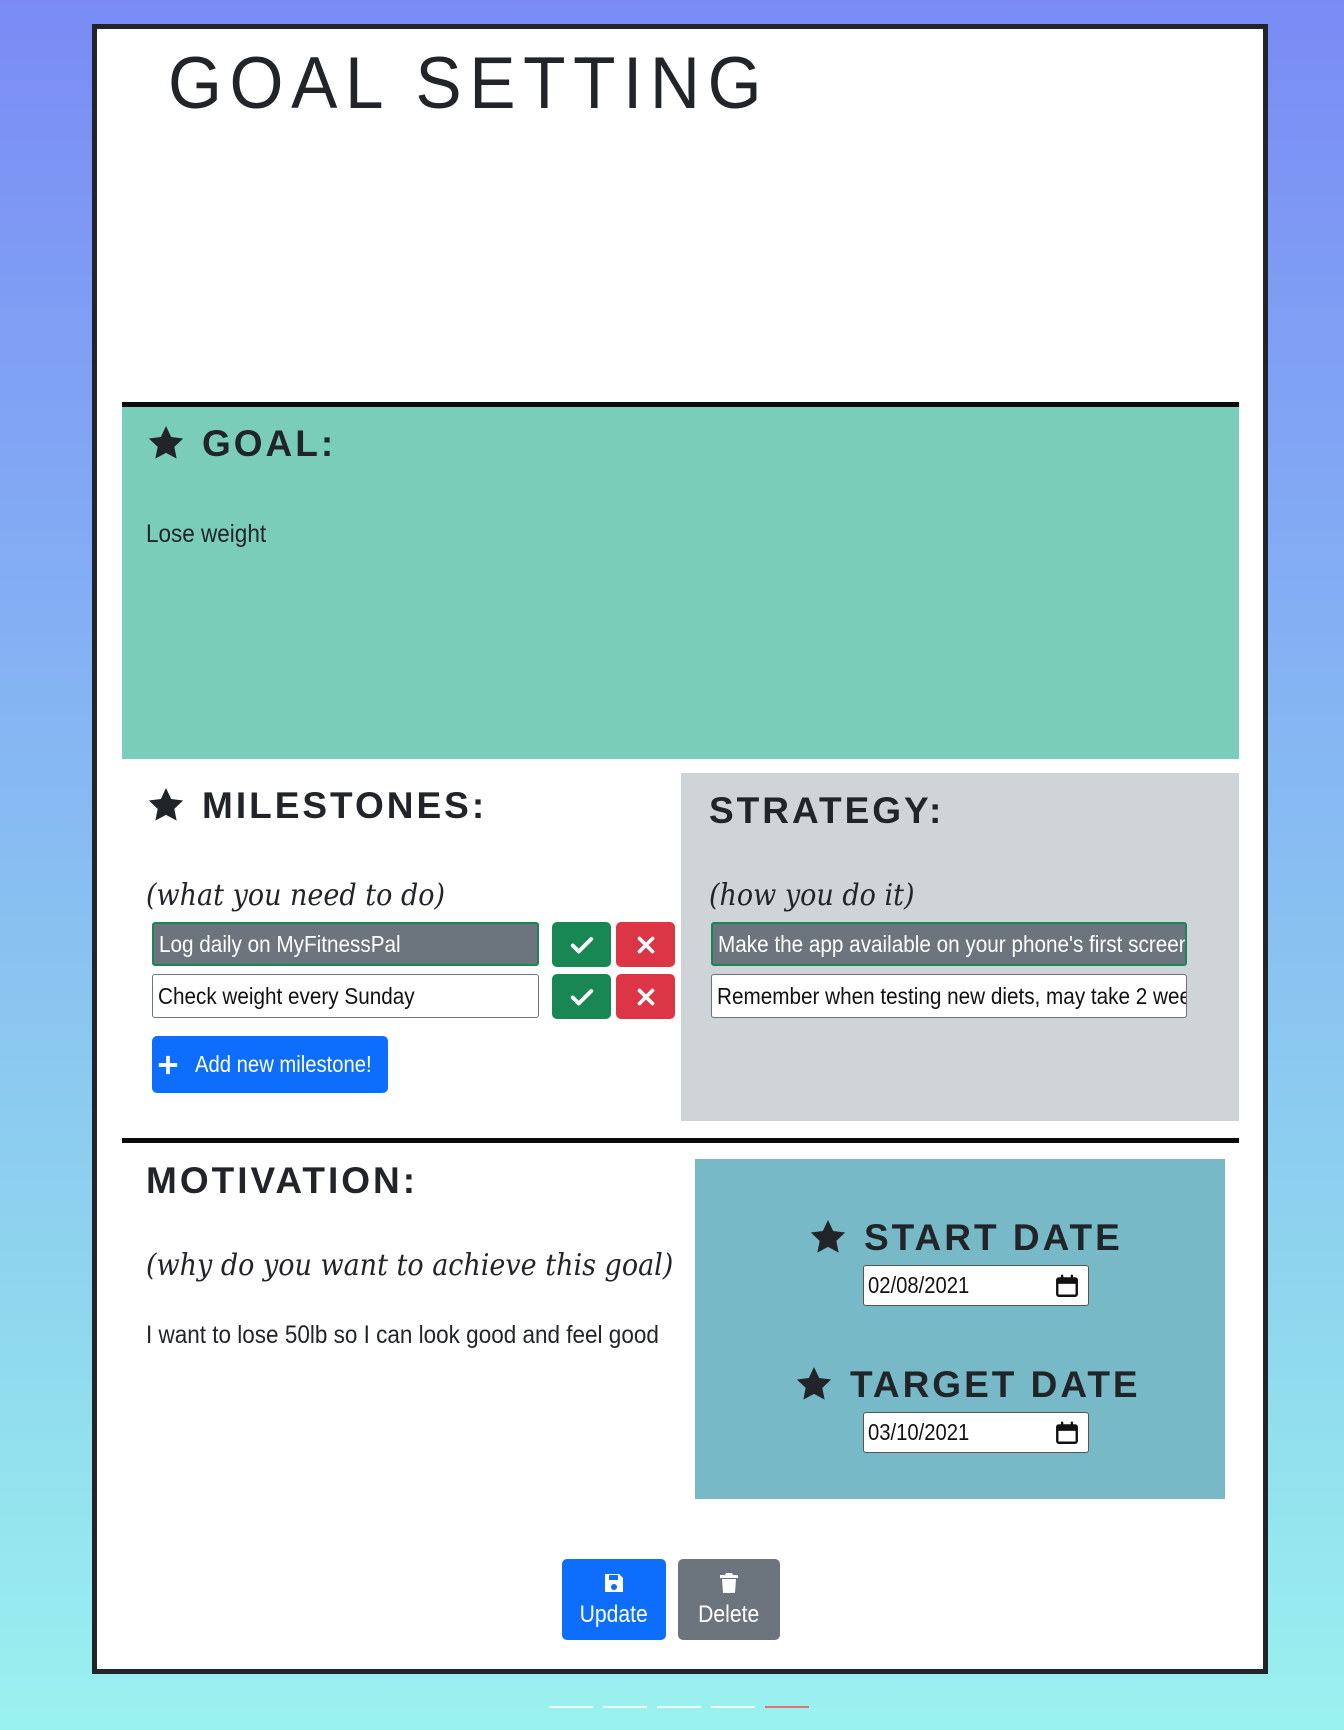 The image size is (1344, 1730). I want to click on update-button: Update, so click(614, 1599).